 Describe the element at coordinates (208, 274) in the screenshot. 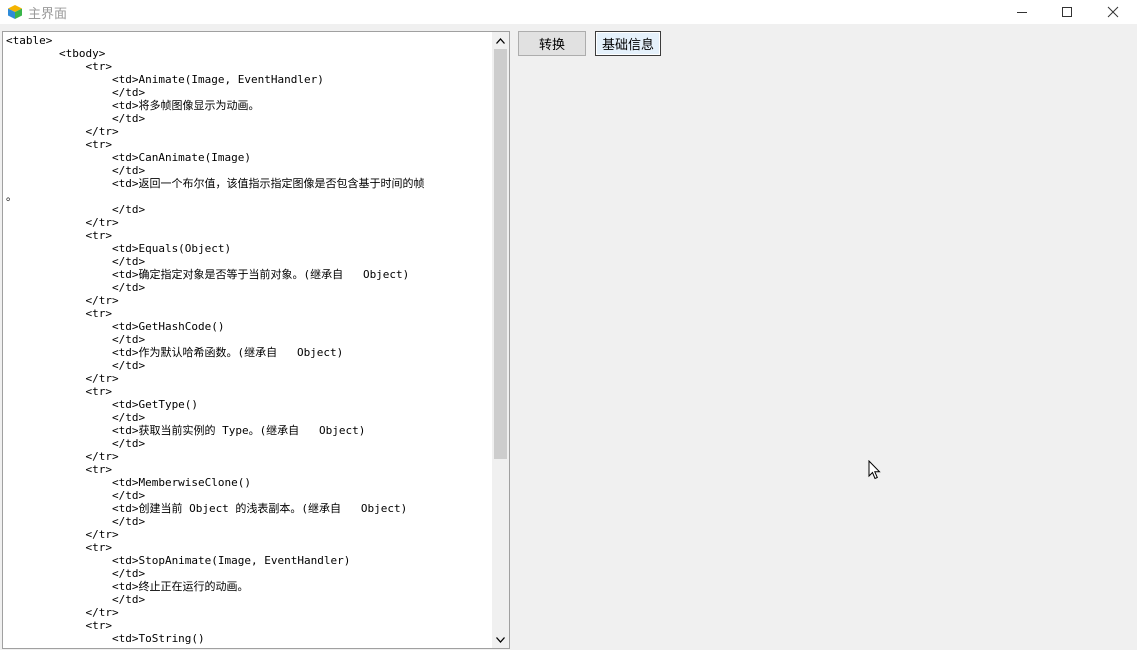

I see `code-line: <td>确定指定对象是否等于当前对象。(继承自 Object)` at that location.